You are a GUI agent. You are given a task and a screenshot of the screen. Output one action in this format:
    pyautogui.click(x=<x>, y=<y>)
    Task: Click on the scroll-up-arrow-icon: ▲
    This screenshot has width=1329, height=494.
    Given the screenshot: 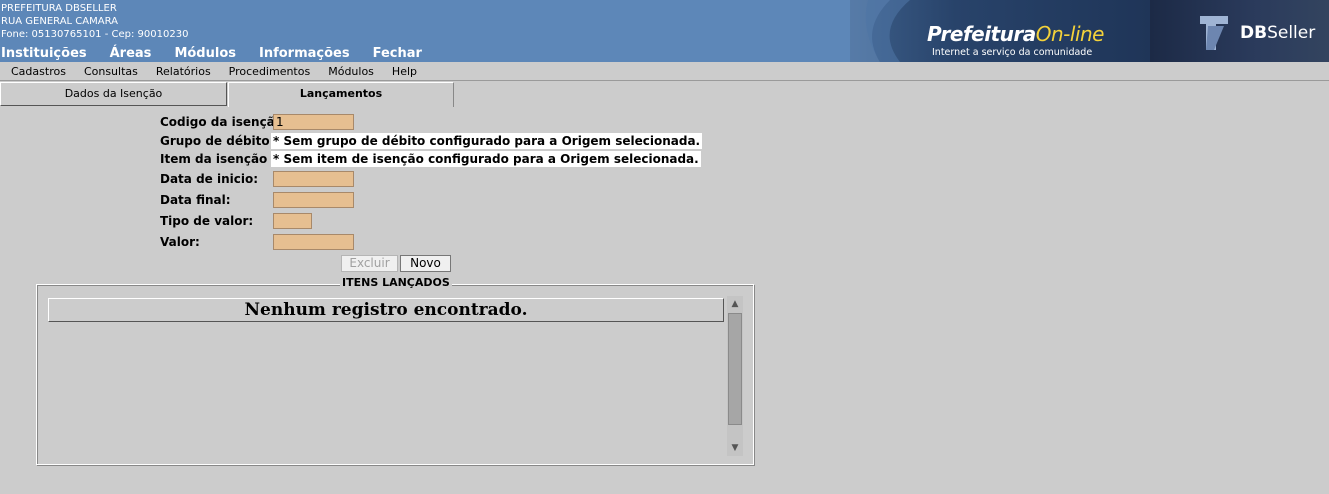 What is the action you would take?
    pyautogui.click(x=735, y=304)
    